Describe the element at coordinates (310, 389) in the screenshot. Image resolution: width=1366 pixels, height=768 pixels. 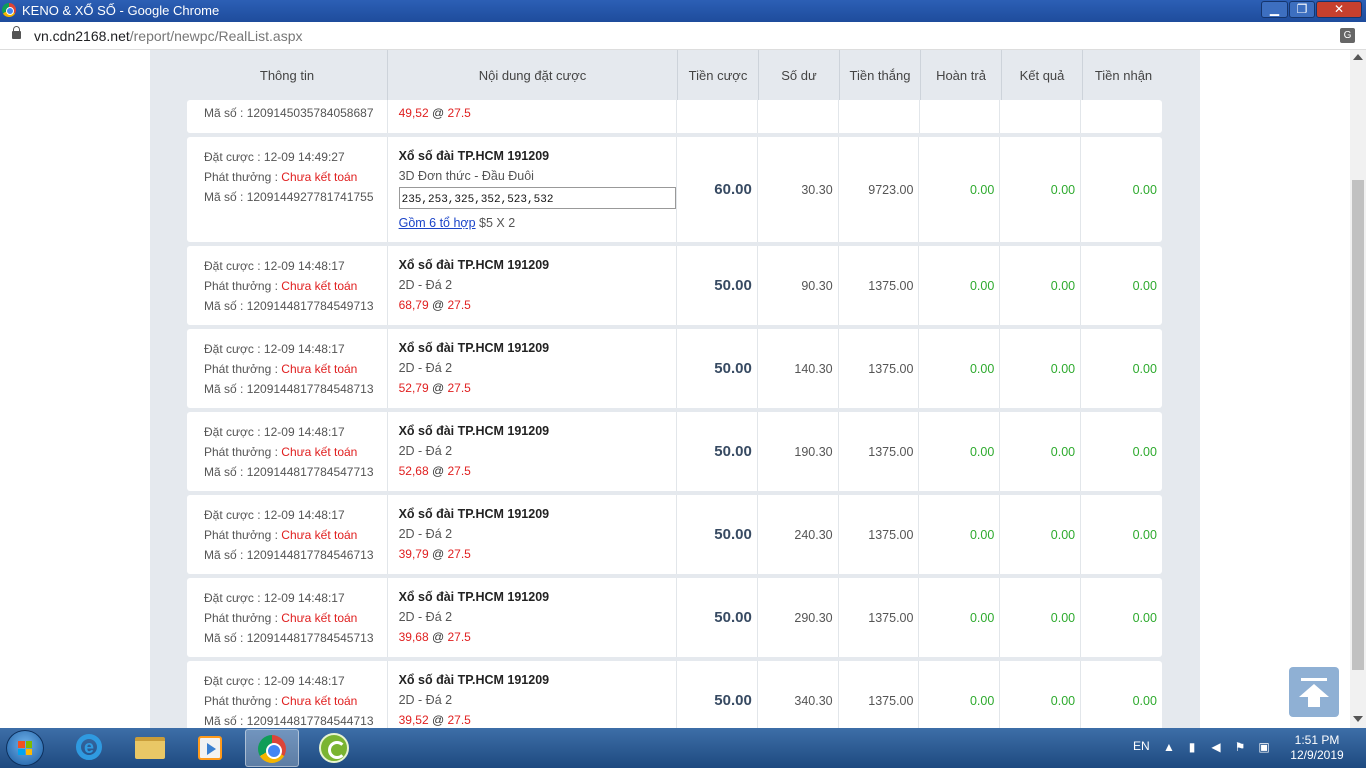
I see `bet-id: 1209144817784548713` at that location.